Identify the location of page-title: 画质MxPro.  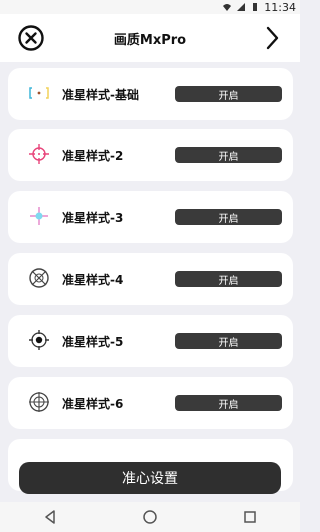
(150, 40).